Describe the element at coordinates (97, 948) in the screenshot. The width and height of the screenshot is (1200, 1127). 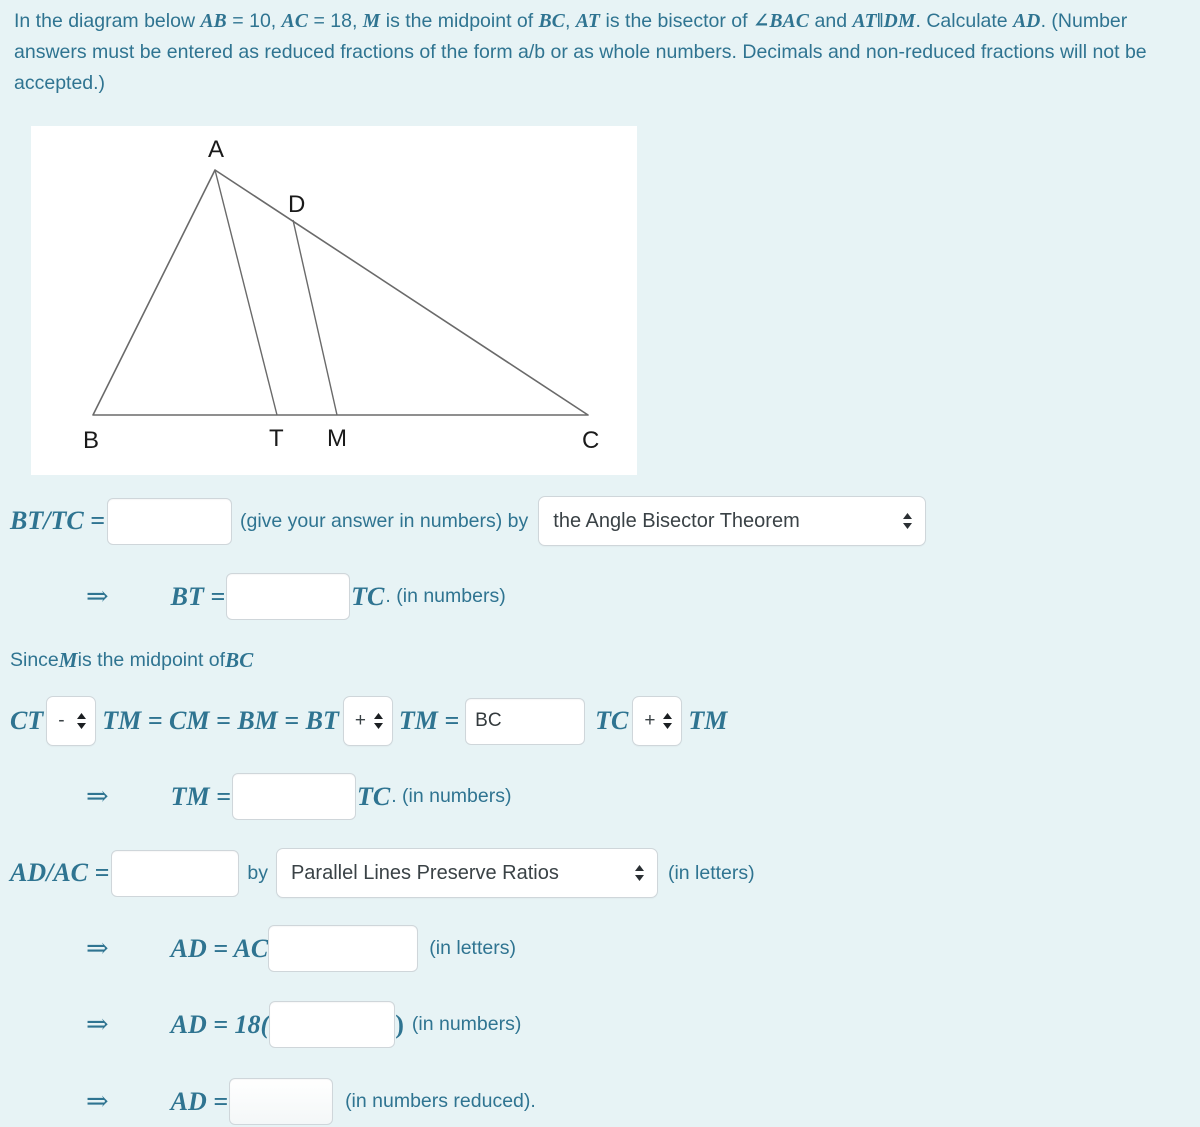
I see `row7-arrow: ⇒` at that location.